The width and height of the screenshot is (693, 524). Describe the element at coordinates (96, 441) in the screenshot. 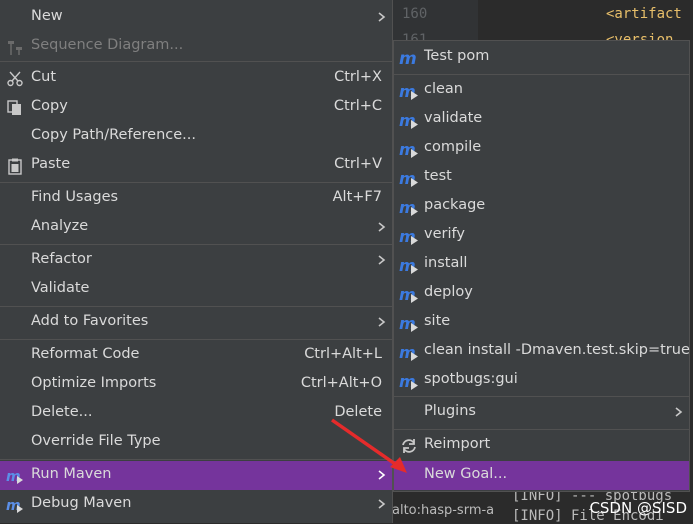

I see `menu-item-label: Override File Type` at that location.